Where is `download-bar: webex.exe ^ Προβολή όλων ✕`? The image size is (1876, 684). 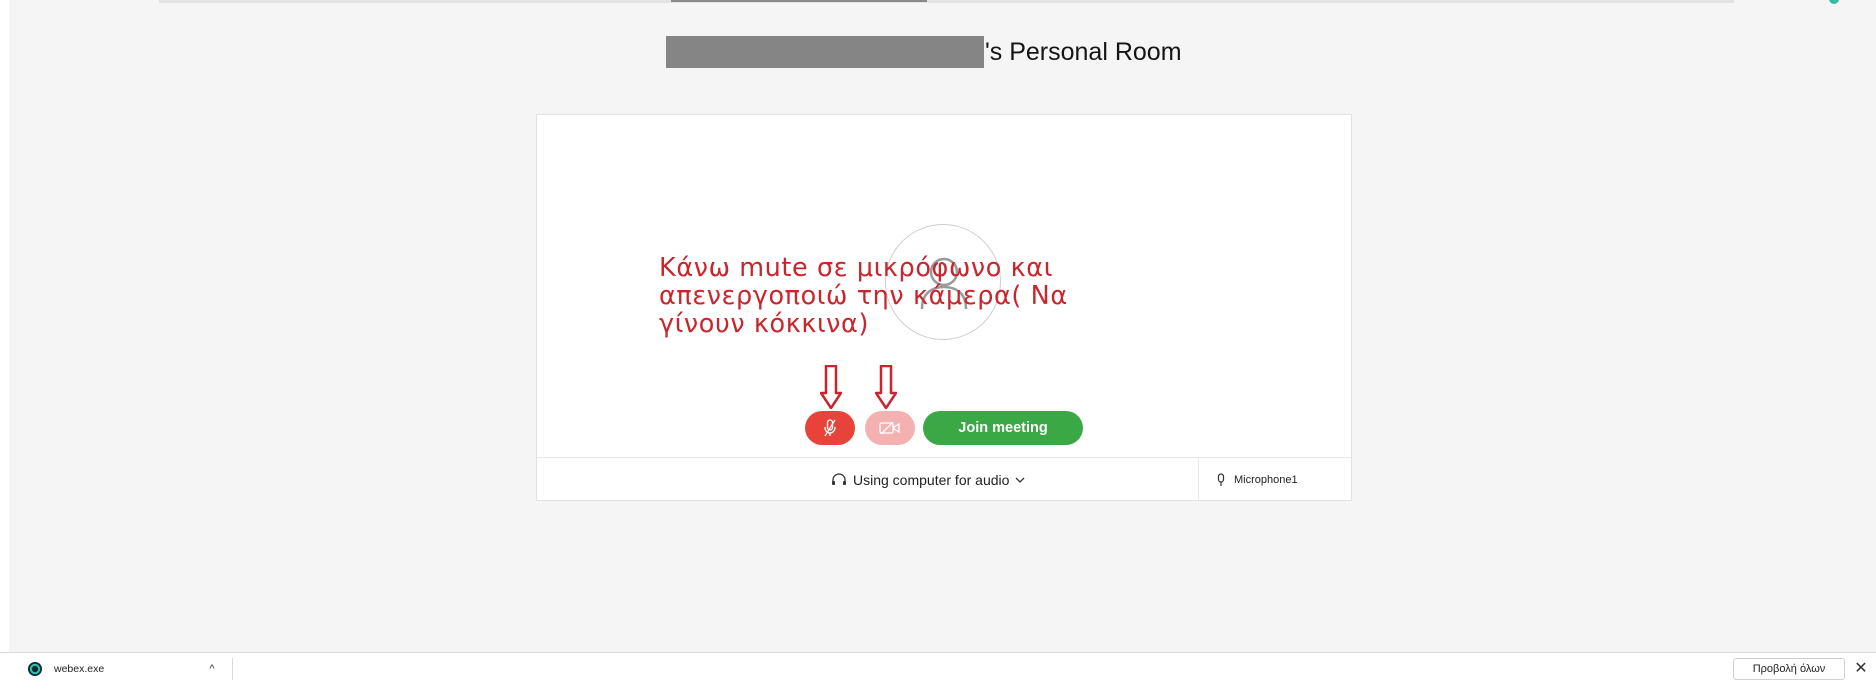
download-bar: webex.exe ^ Προβολή όλων ✕ is located at coordinates (938, 668).